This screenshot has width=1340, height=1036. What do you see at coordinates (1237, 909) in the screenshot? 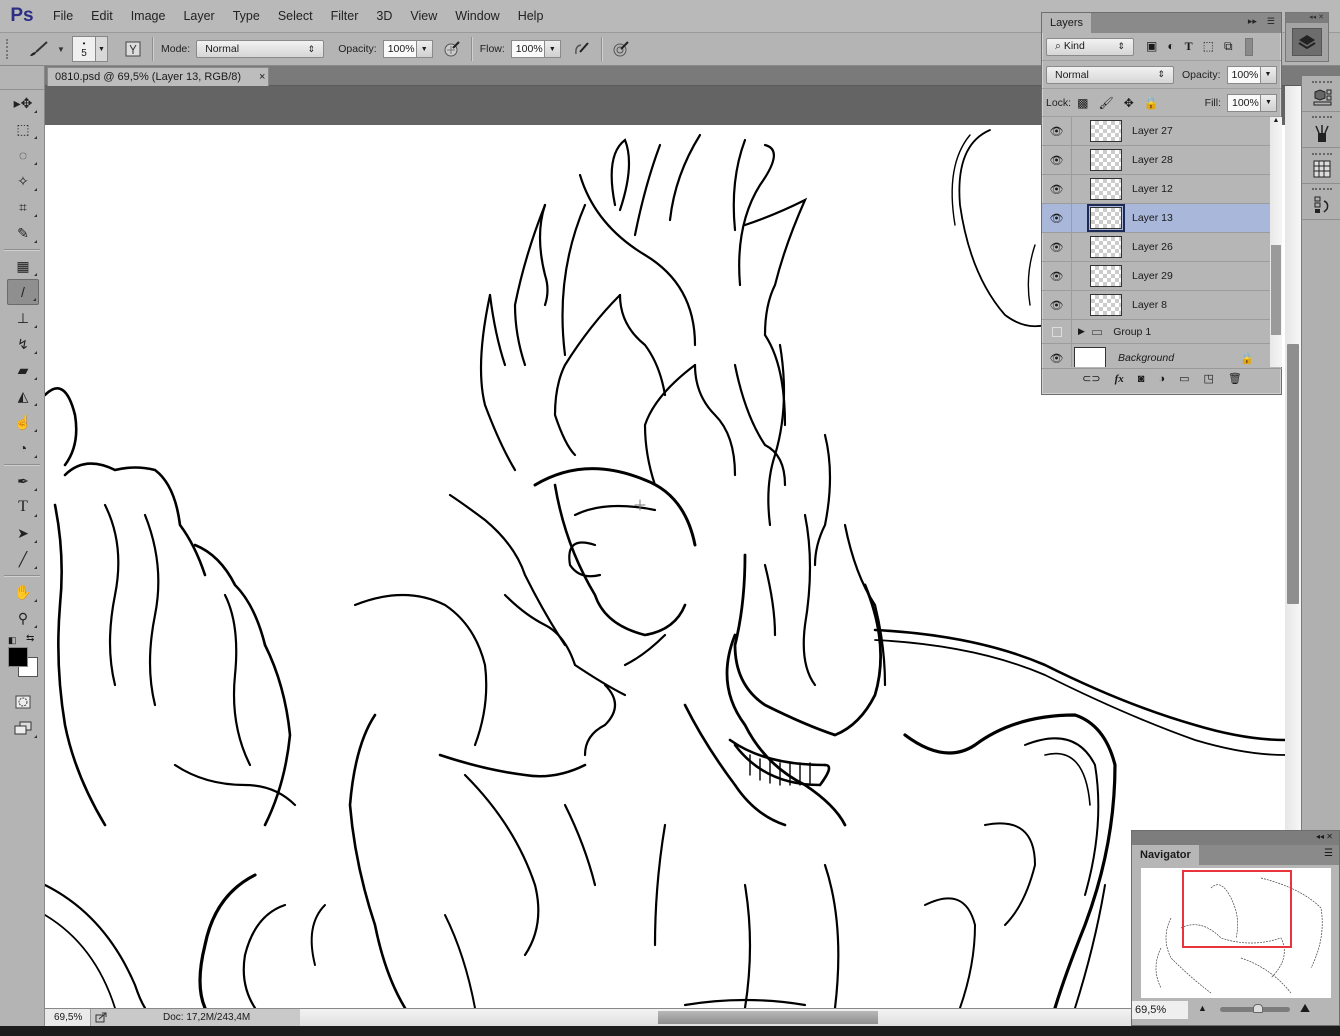
I see `view-area-box` at bounding box center [1237, 909].